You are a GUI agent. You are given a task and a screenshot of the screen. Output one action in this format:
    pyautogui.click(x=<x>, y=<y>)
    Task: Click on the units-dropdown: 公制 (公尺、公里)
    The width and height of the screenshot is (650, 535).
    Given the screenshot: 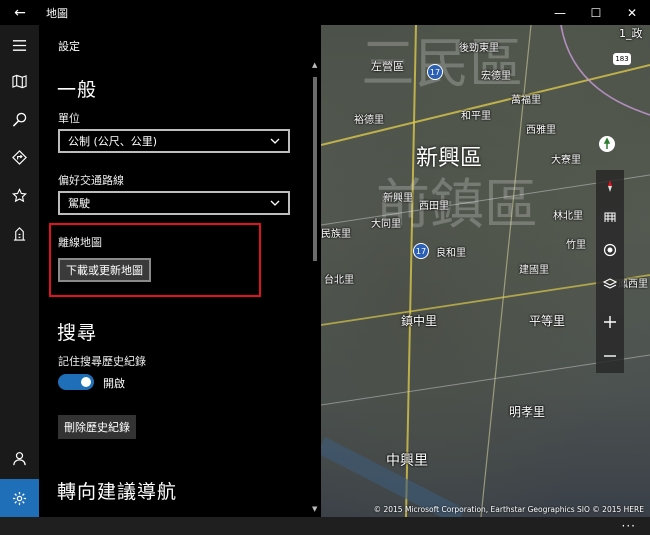 What is the action you would take?
    pyautogui.click(x=174, y=141)
    